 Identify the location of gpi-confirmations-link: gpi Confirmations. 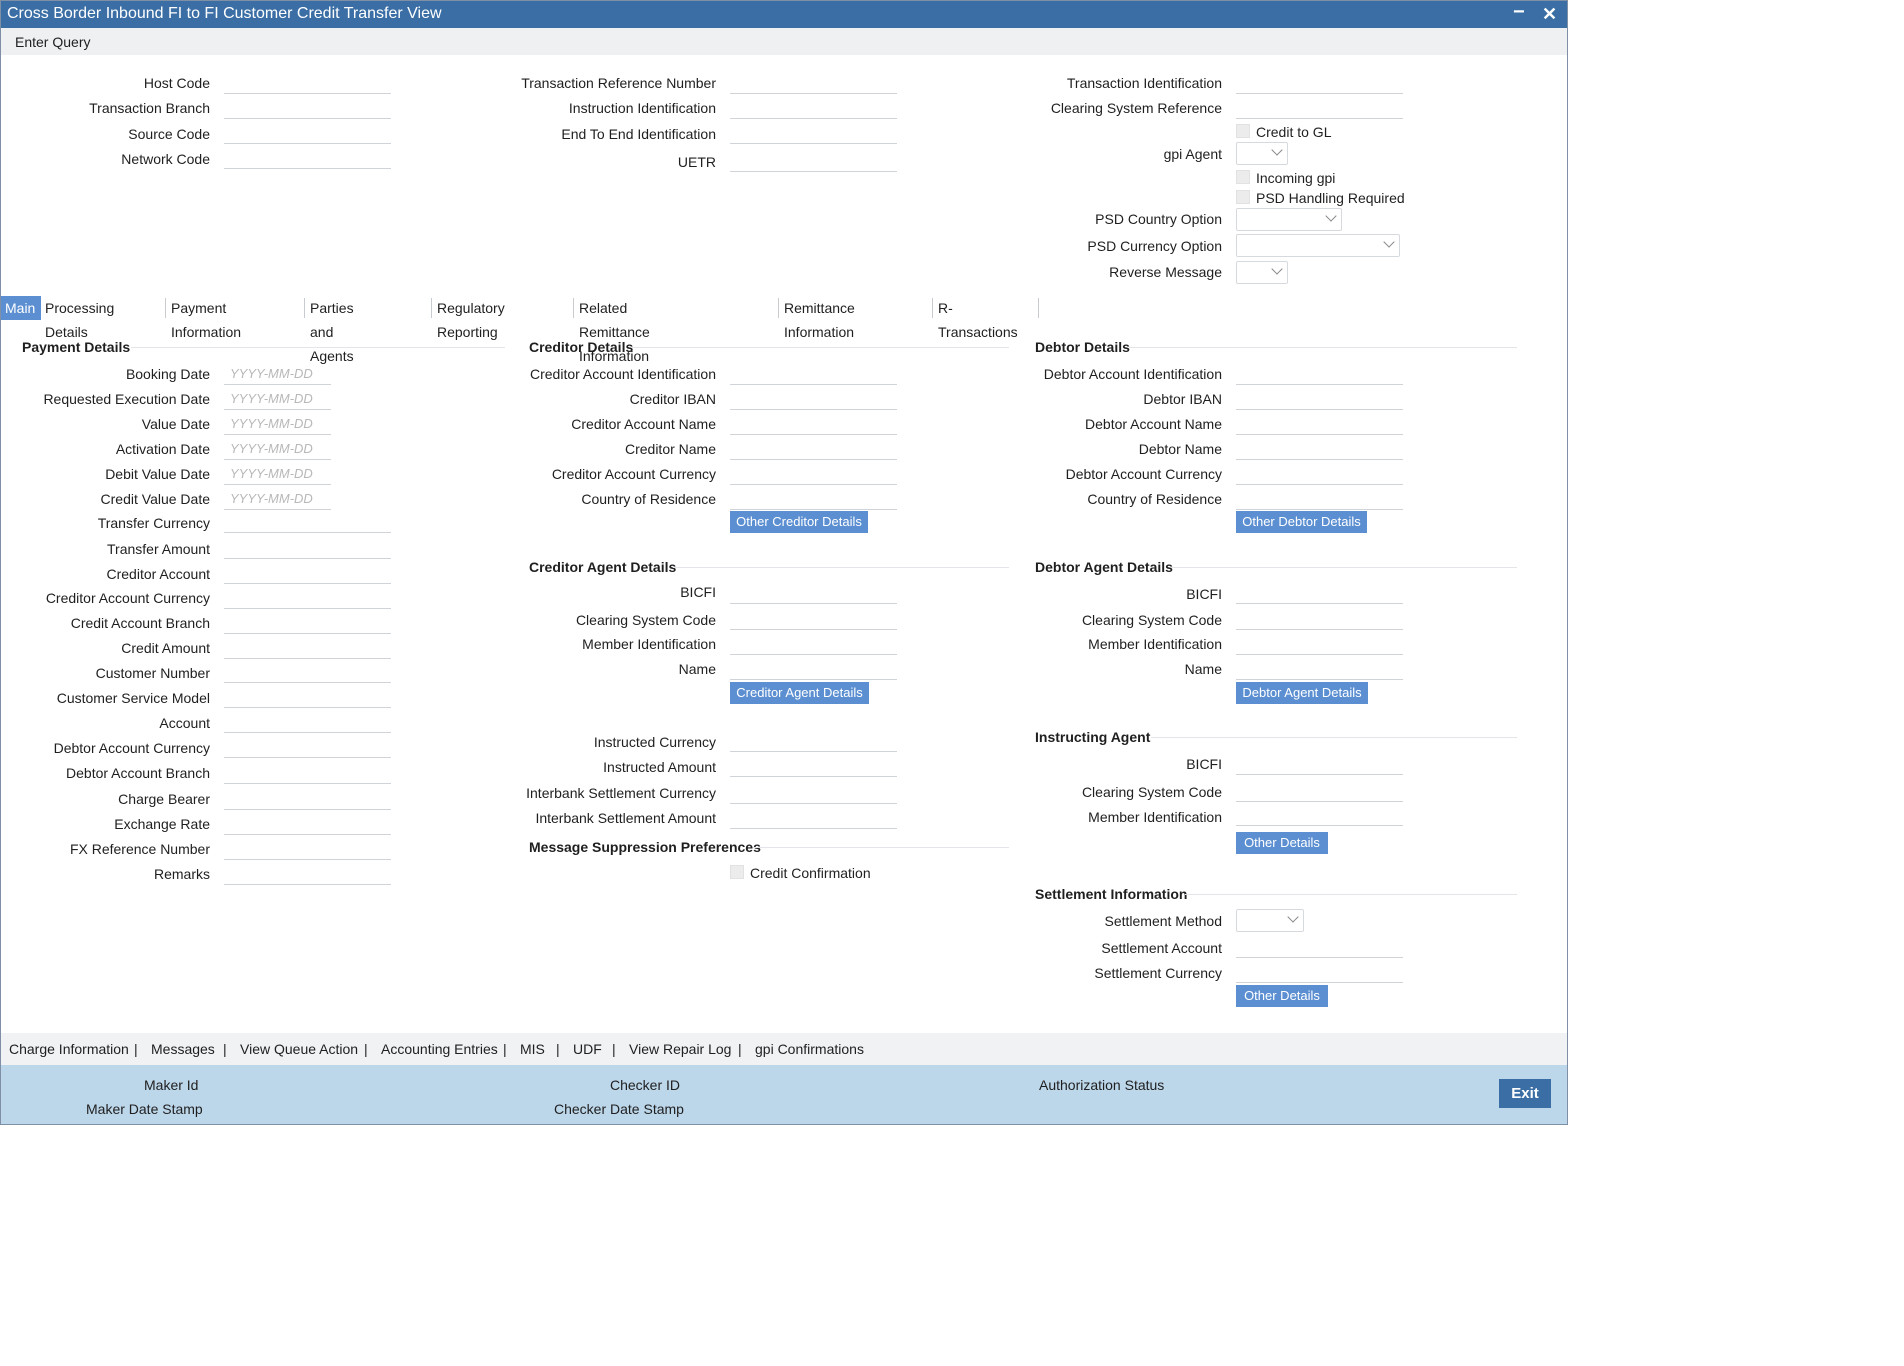
(809, 1049).